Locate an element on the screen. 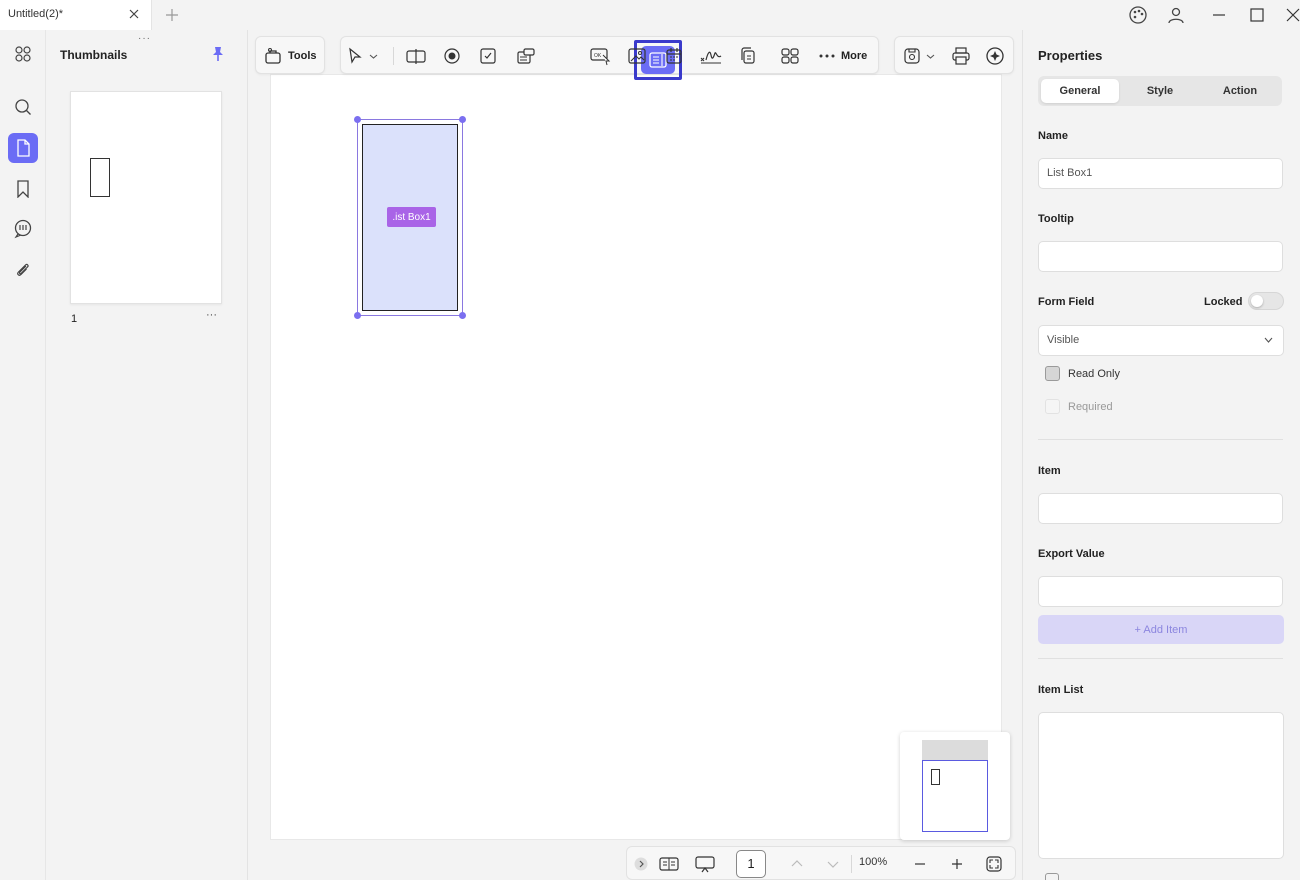 This screenshot has height=880, width=1300. thumbnail-page-number: 1 is located at coordinates (74, 319).